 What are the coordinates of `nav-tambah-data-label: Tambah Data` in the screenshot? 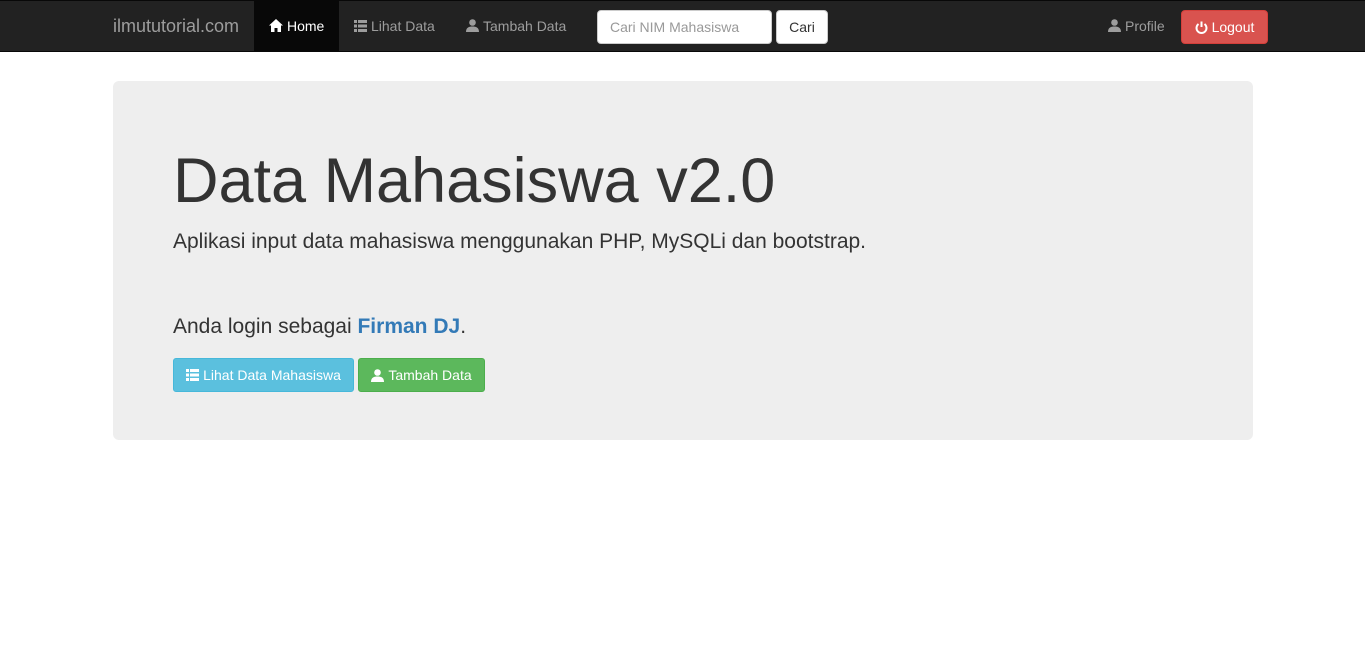 It's located at (525, 26).